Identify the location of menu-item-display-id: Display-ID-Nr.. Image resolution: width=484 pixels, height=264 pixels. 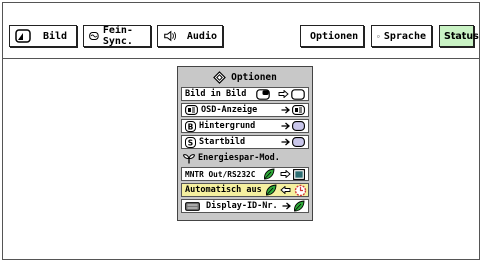
(245, 206).